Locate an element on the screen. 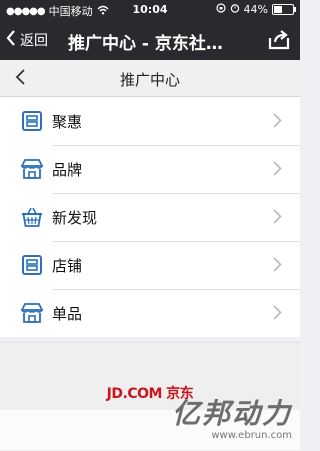 This screenshot has width=320, height=451. share-icon is located at coordinates (279, 42).